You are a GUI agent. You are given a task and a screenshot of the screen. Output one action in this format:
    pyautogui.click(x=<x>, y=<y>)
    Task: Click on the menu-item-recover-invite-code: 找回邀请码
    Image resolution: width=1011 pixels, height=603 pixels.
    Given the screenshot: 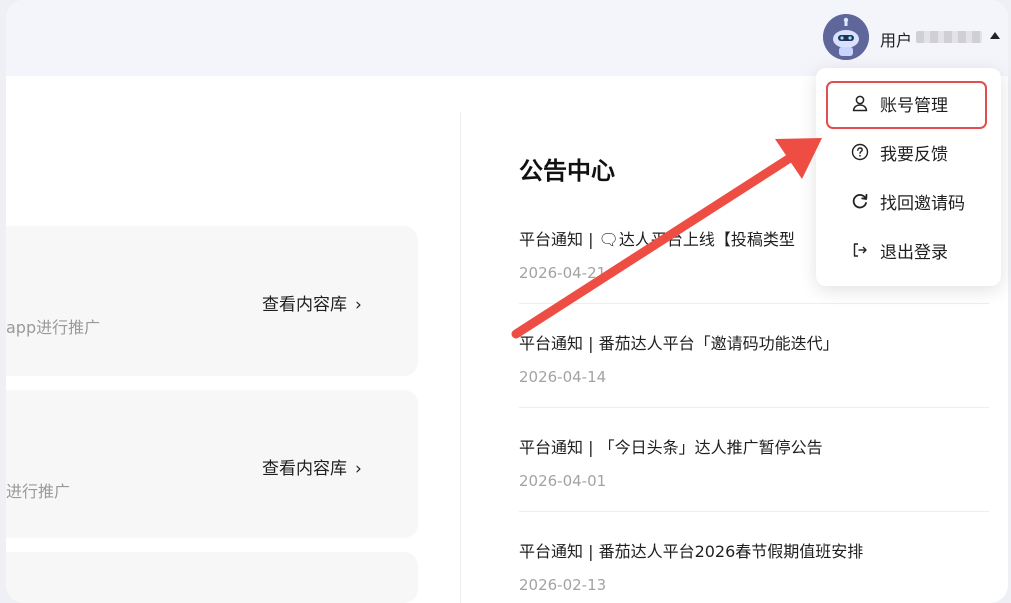 What is the action you would take?
    pyautogui.click(x=908, y=201)
    